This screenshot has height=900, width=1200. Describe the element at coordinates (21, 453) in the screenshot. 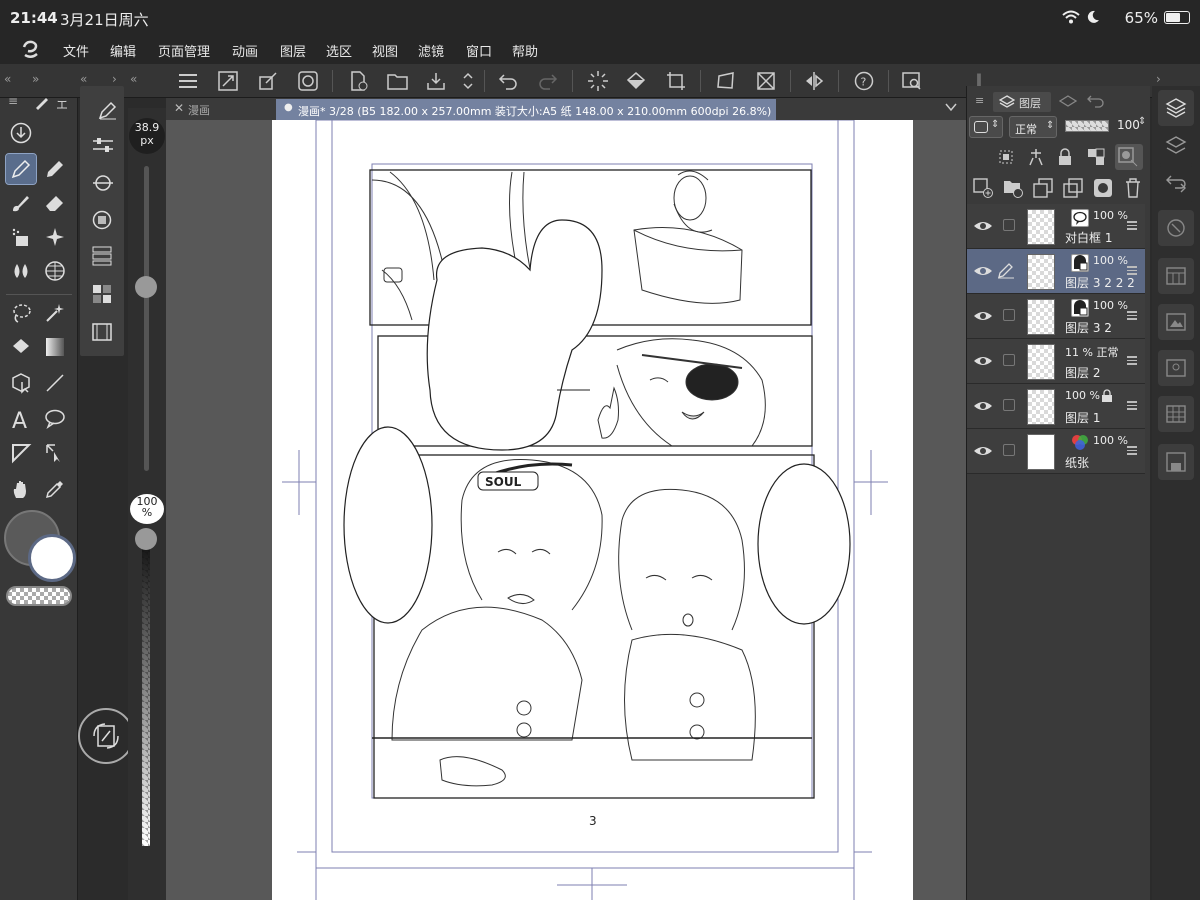

I see `frame-divide-tool-icon` at that location.